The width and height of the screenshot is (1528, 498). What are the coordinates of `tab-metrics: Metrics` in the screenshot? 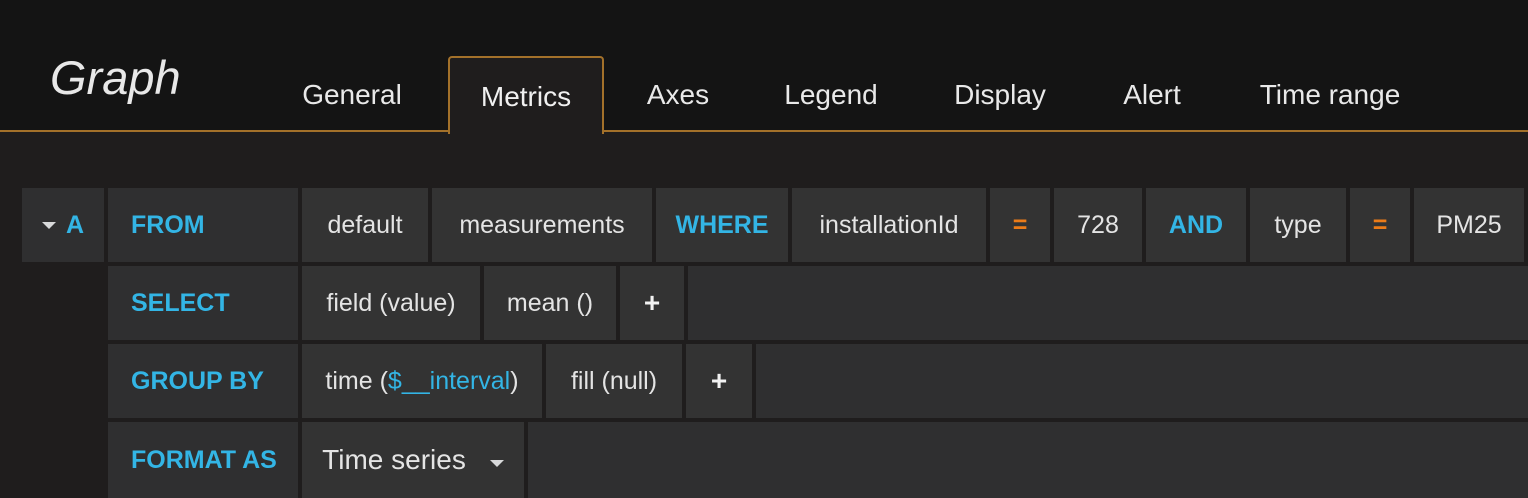 It's located at (526, 95).